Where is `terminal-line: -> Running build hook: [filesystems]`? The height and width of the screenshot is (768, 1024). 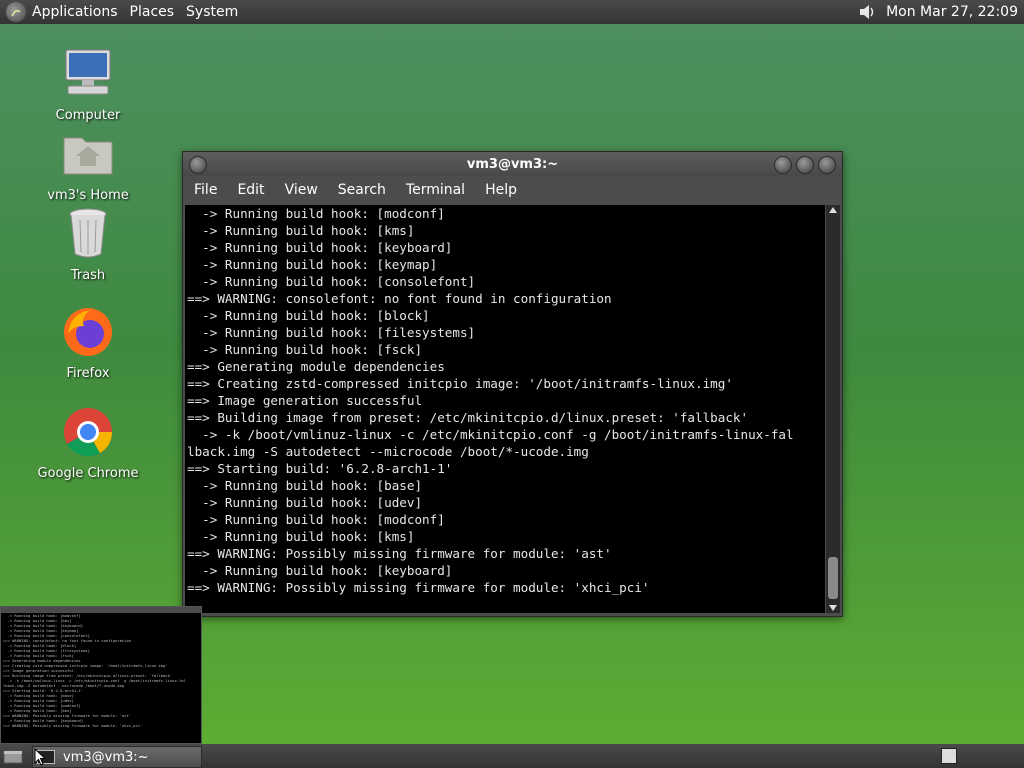 terminal-line: -> Running build hook: [filesystems] is located at coordinates (331, 332).